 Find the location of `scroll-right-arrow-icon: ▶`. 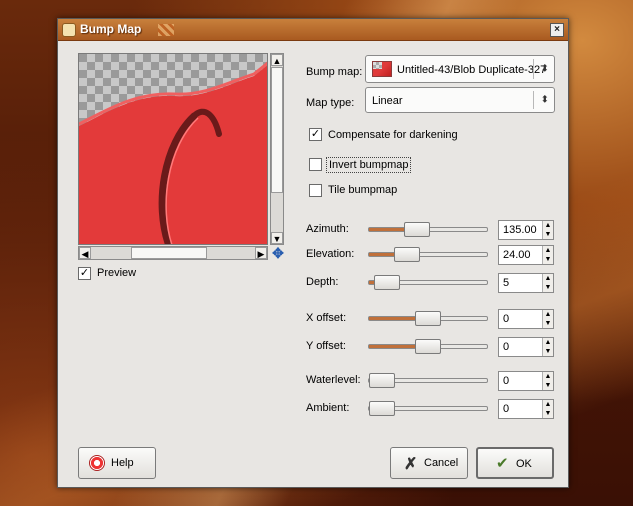

scroll-right-arrow-icon: ▶ is located at coordinates (261, 253).